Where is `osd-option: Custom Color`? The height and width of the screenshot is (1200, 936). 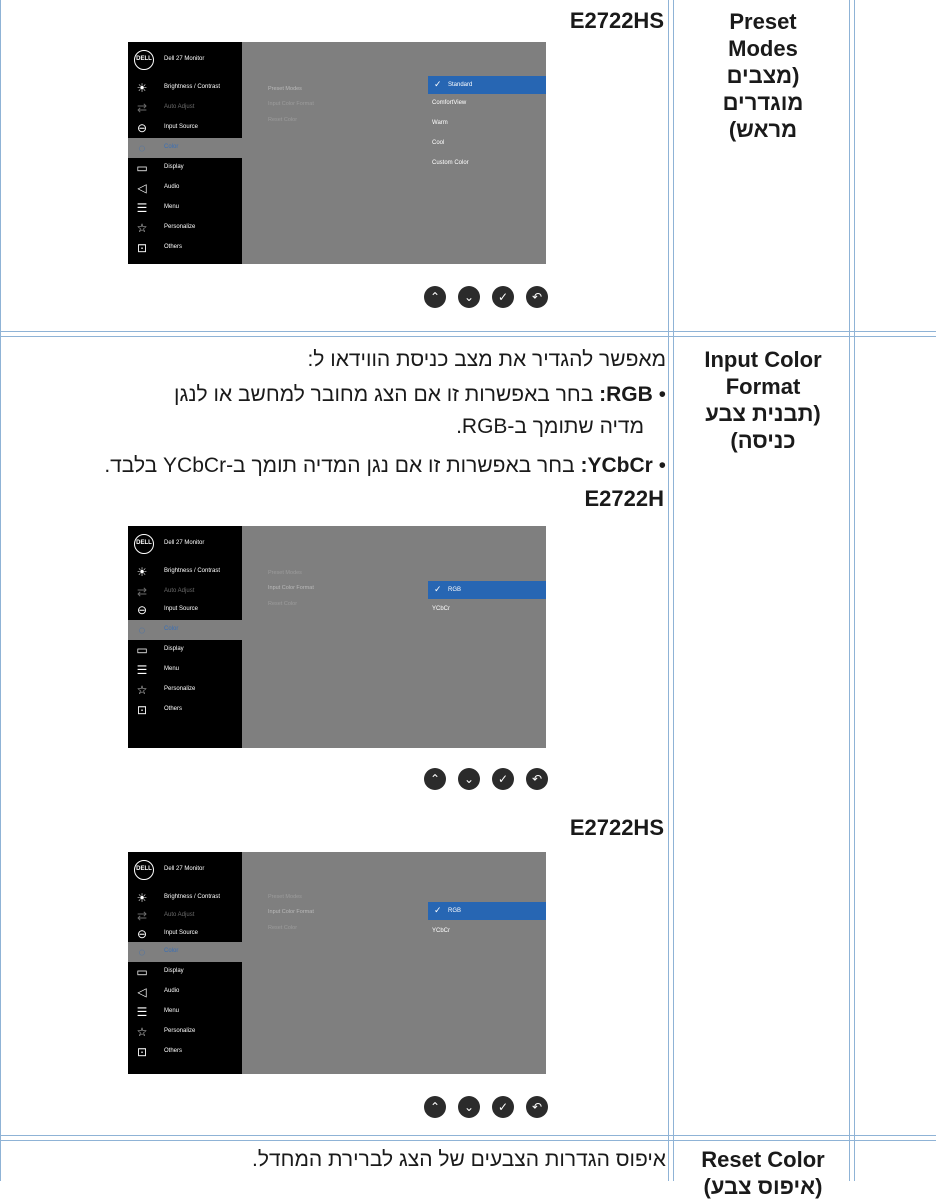 osd-option: Custom Color is located at coordinates (450, 163).